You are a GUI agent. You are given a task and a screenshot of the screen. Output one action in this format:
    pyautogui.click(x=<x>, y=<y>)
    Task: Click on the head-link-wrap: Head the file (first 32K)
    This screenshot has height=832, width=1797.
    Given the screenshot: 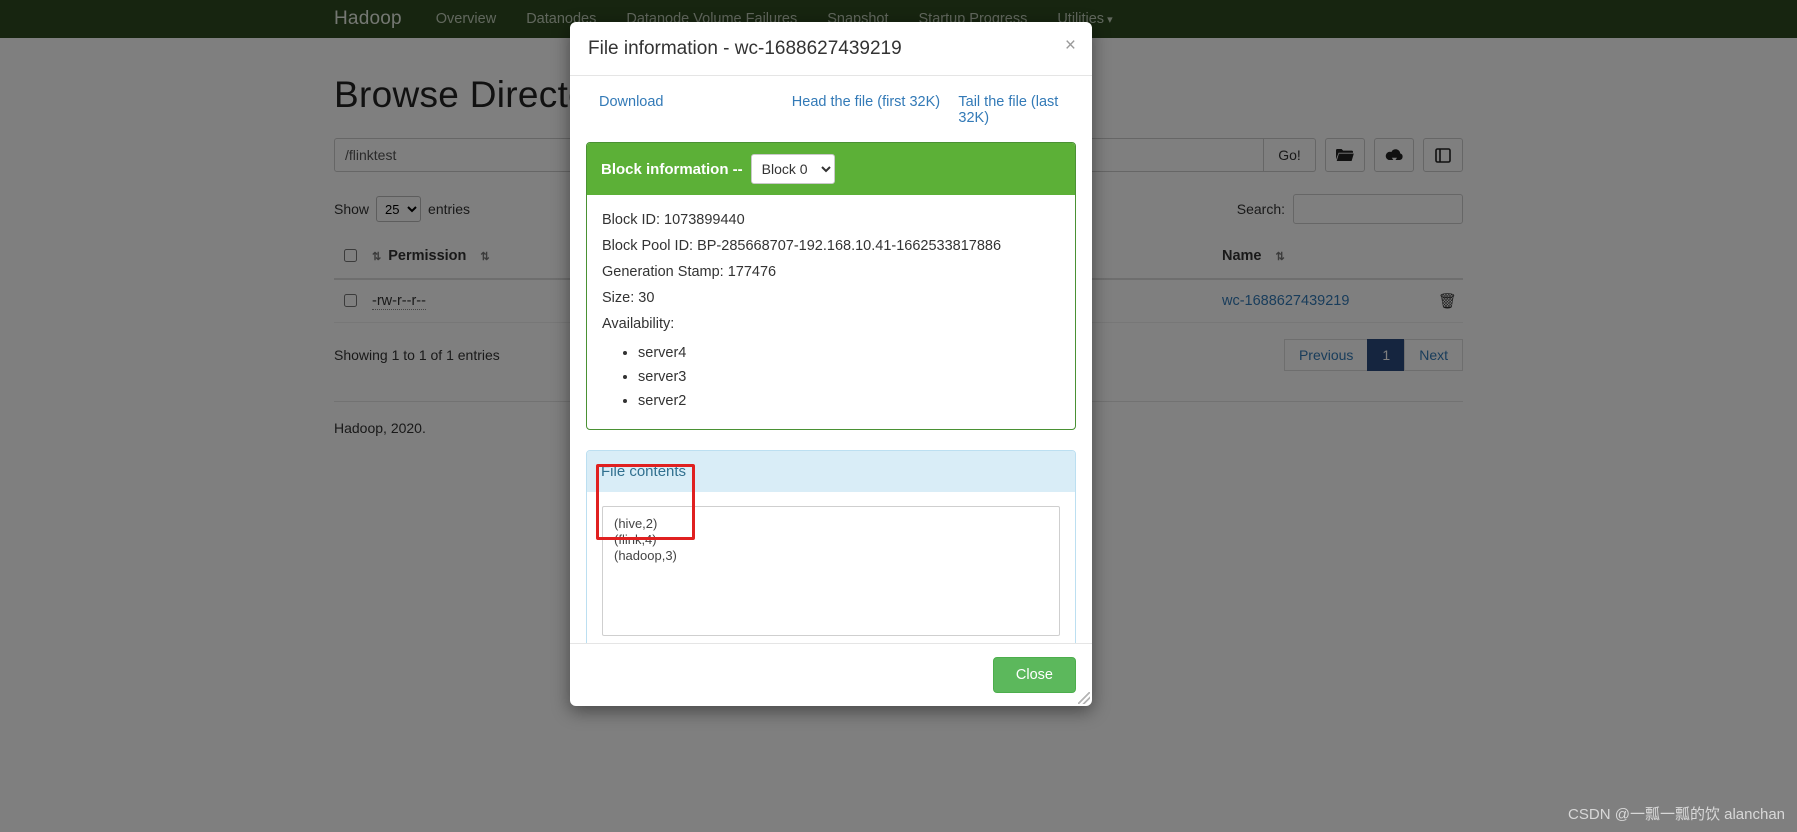 What is the action you would take?
    pyautogui.click(x=875, y=110)
    